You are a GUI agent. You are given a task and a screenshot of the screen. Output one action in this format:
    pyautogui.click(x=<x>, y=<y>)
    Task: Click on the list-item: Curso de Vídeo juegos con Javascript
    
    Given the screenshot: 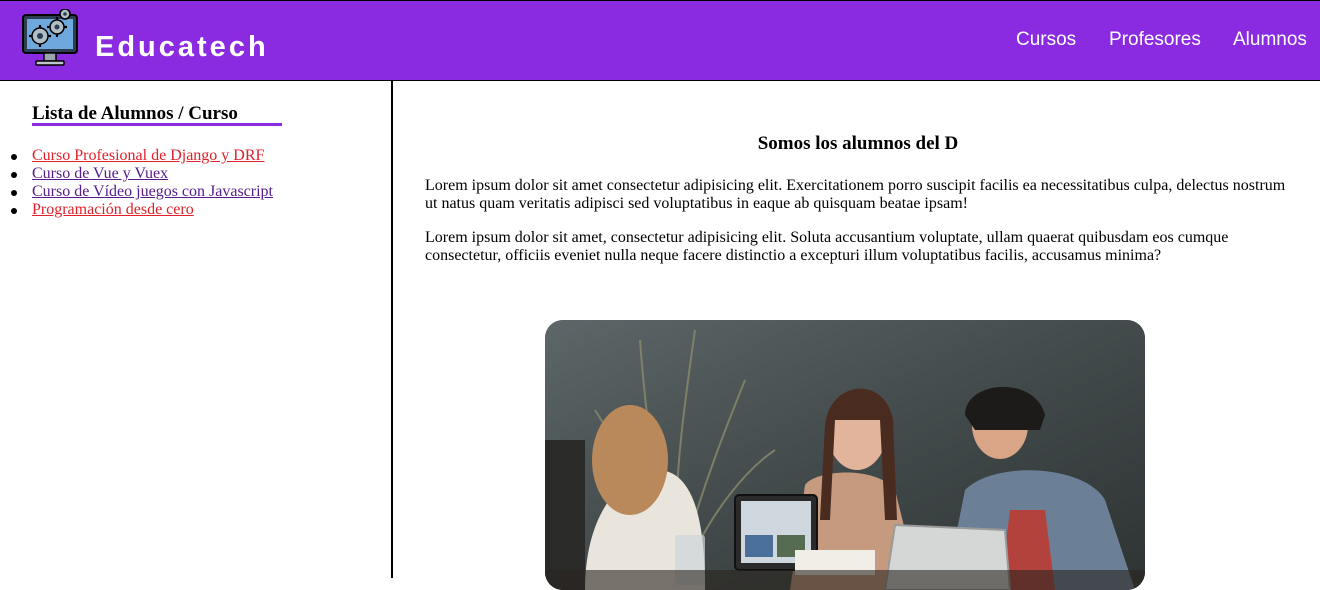 What is the action you would take?
    pyautogui.click(x=136, y=192)
    